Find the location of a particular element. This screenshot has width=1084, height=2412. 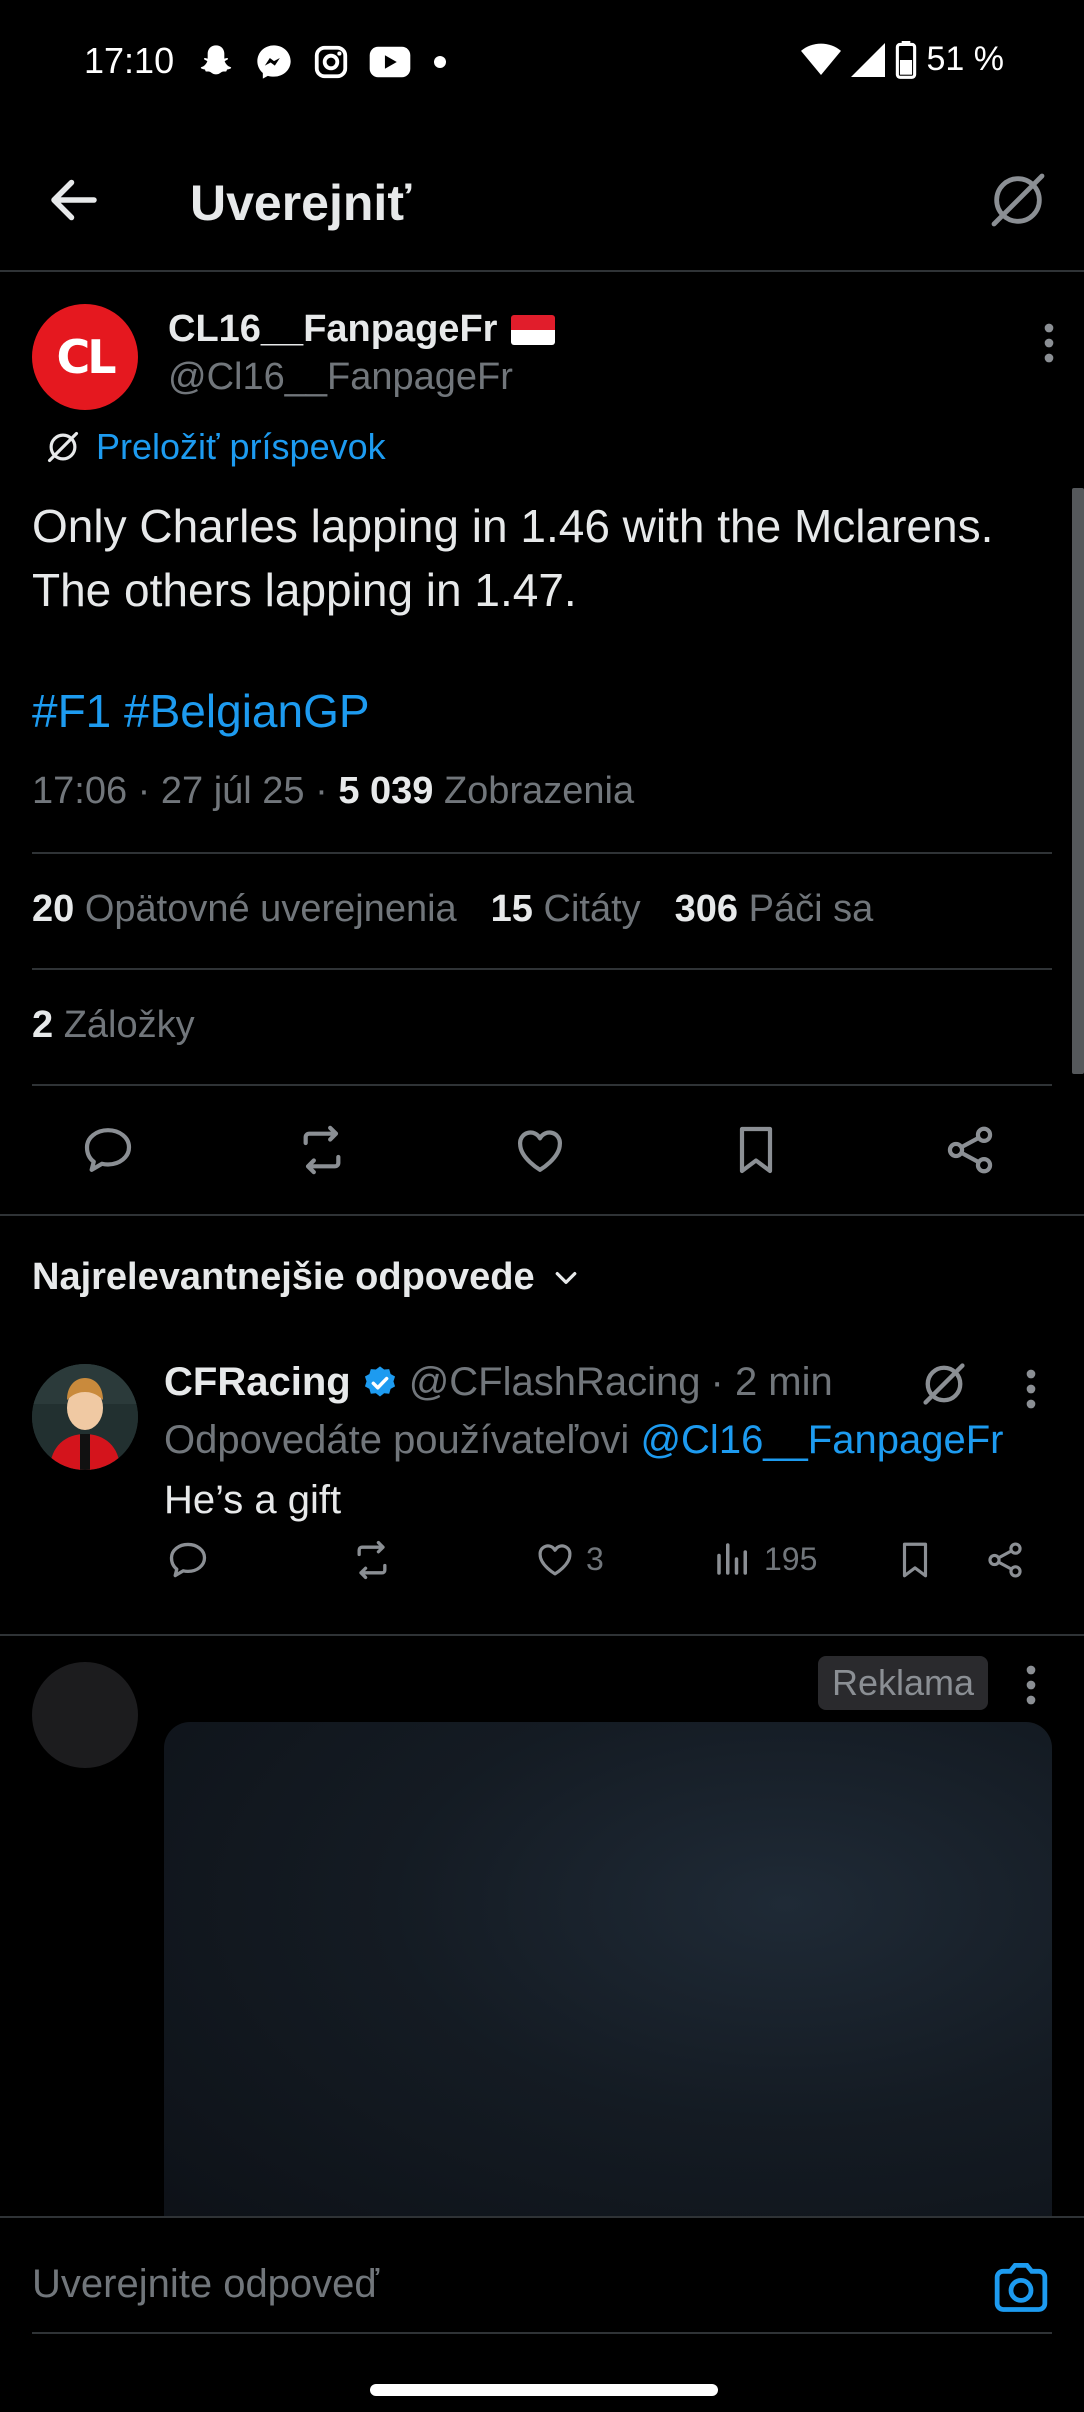

replying-to-prefix: Odpovedáte používateľovi is located at coordinates (402, 1440).